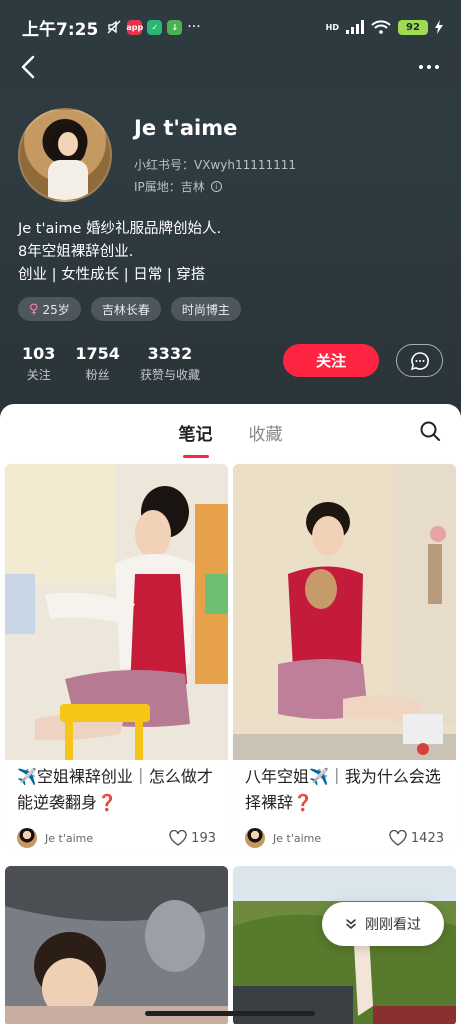  Describe the element at coordinates (215, 165) in the screenshot. I see `profile-xhs-id: 小红书号：VXwyh11111111` at that location.